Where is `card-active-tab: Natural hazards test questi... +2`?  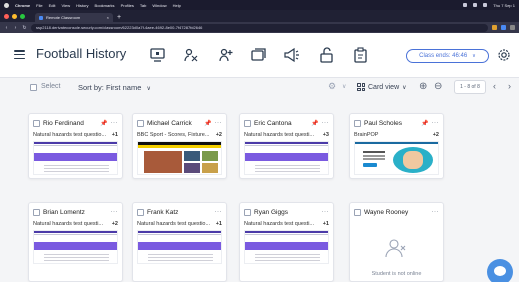
card-active-tab: Natural hazards test questi... +2 is located at coordinates (75, 223).